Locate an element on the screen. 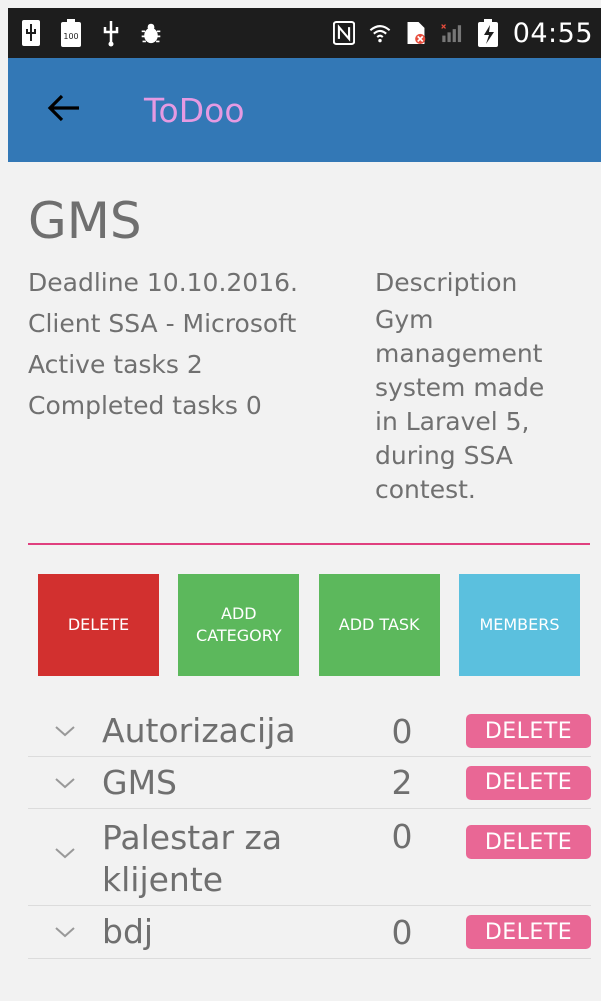 The height and width of the screenshot is (1001, 601). delete-project-button: DELETE is located at coordinates (98, 625).